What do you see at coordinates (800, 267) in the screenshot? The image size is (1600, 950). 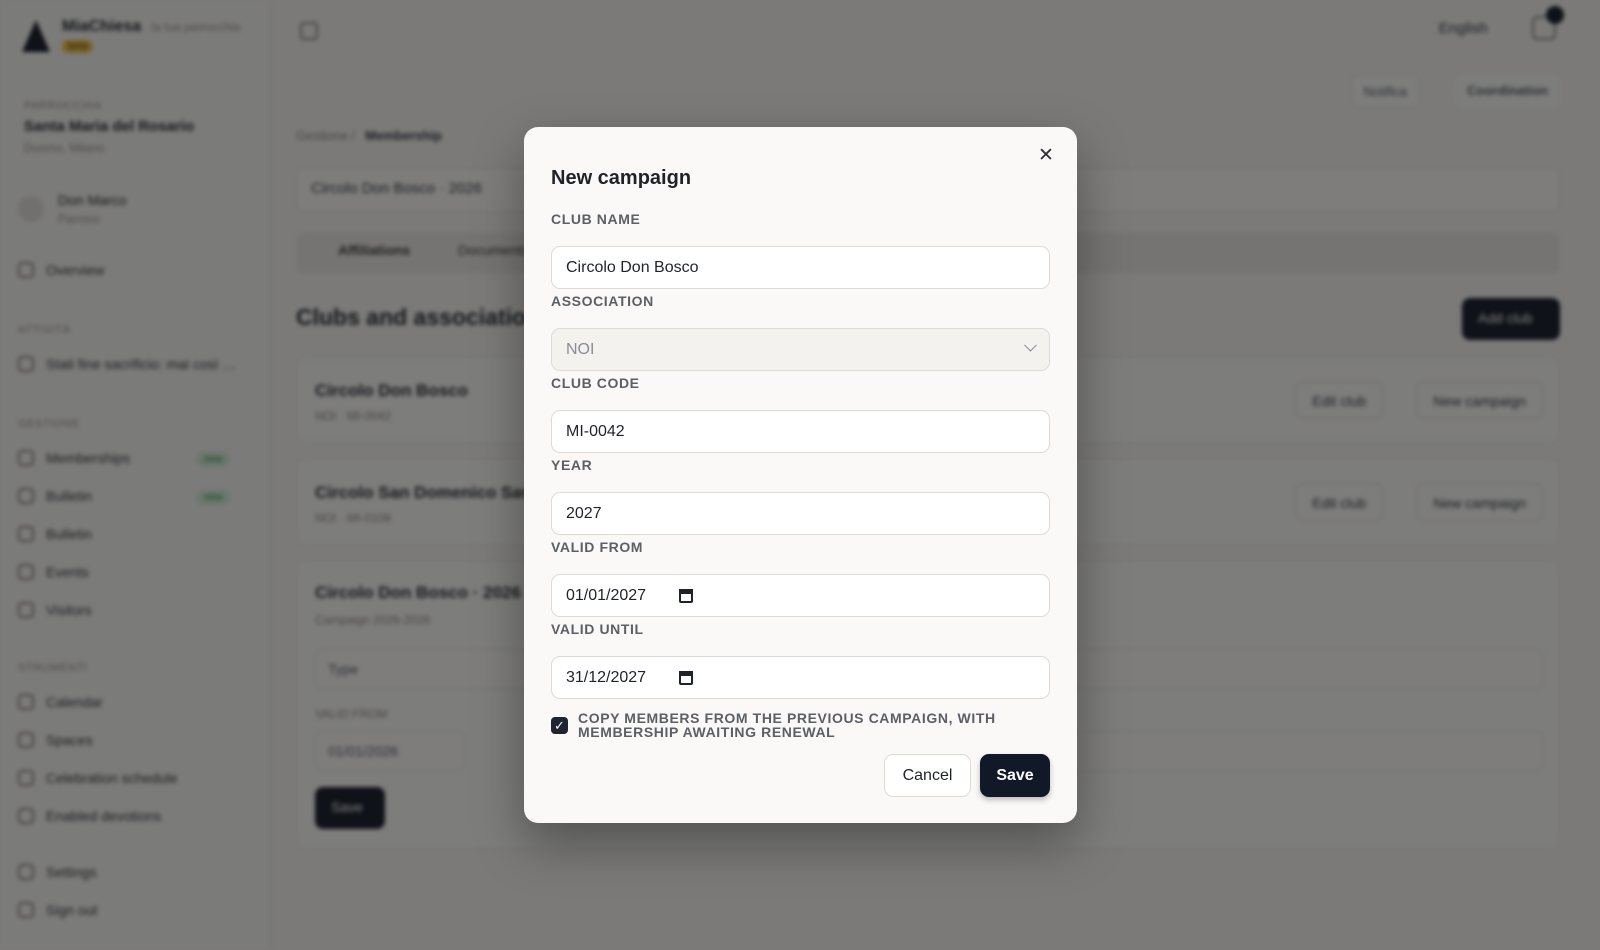 I see `club-name-field: Circolo Don Bosco` at bounding box center [800, 267].